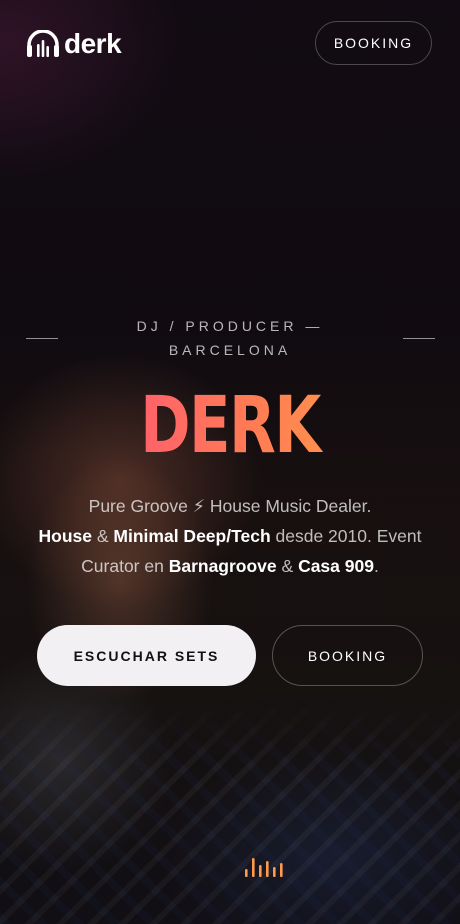  Describe the element at coordinates (43, 43) in the screenshot. I see `headphones-equalizer-icon` at that location.